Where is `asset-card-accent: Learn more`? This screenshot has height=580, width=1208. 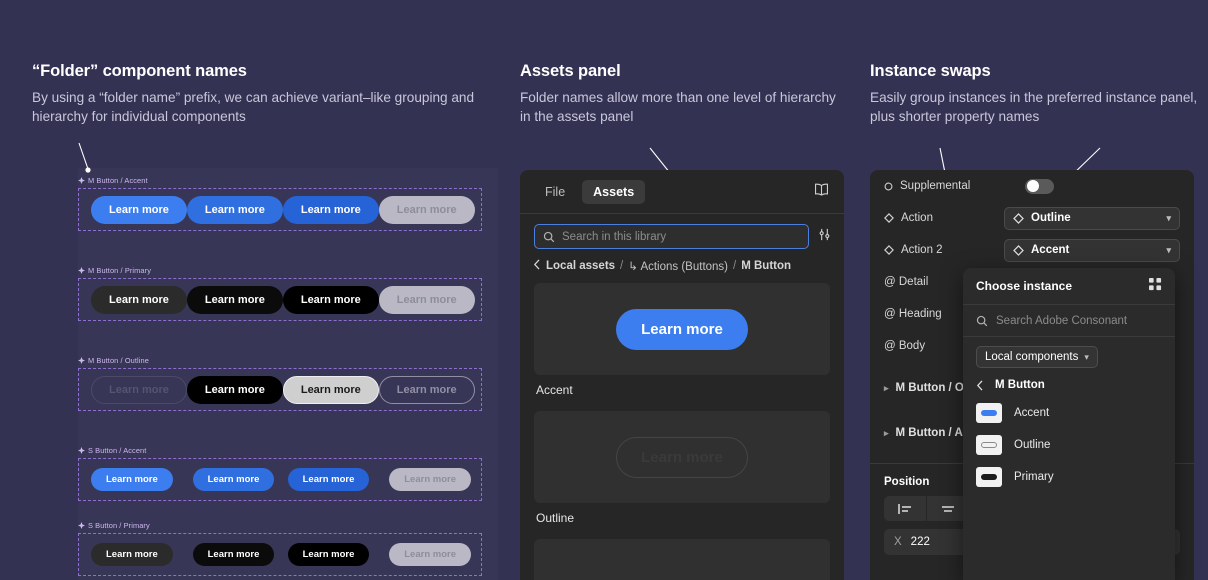 asset-card-accent: Learn more is located at coordinates (682, 329).